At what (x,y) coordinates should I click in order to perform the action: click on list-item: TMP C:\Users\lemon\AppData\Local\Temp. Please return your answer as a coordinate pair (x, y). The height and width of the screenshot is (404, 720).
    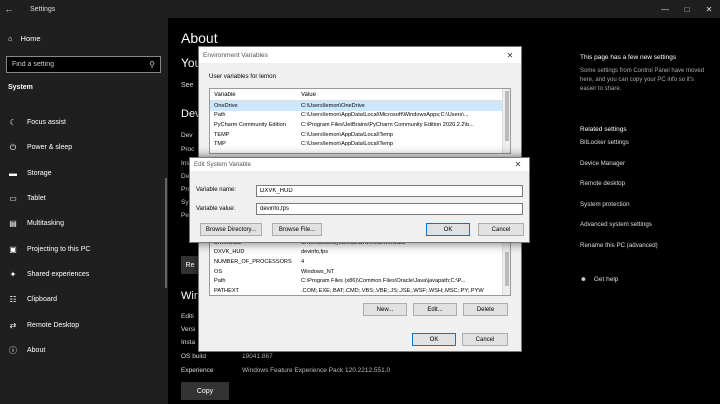
    Looking at the image, I should click on (360, 144).